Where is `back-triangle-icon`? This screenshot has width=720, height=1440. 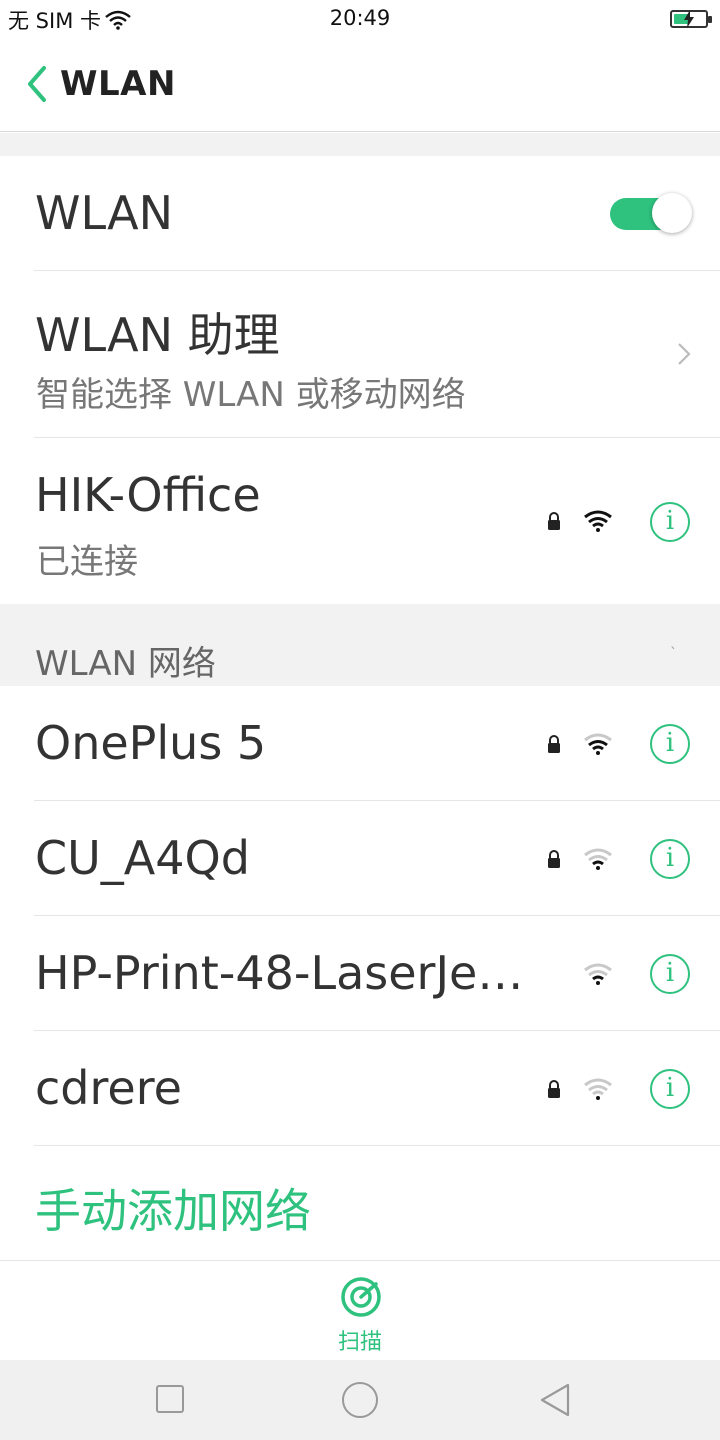 back-triangle-icon is located at coordinates (555, 1400).